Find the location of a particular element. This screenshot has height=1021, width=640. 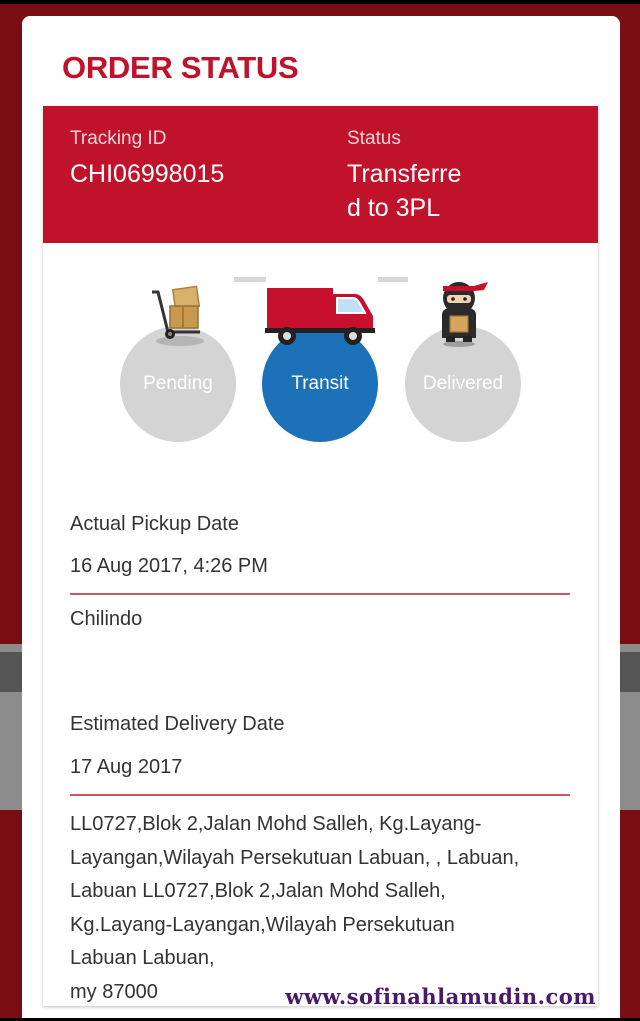

status-value-line1: Transferre is located at coordinates (404, 174).